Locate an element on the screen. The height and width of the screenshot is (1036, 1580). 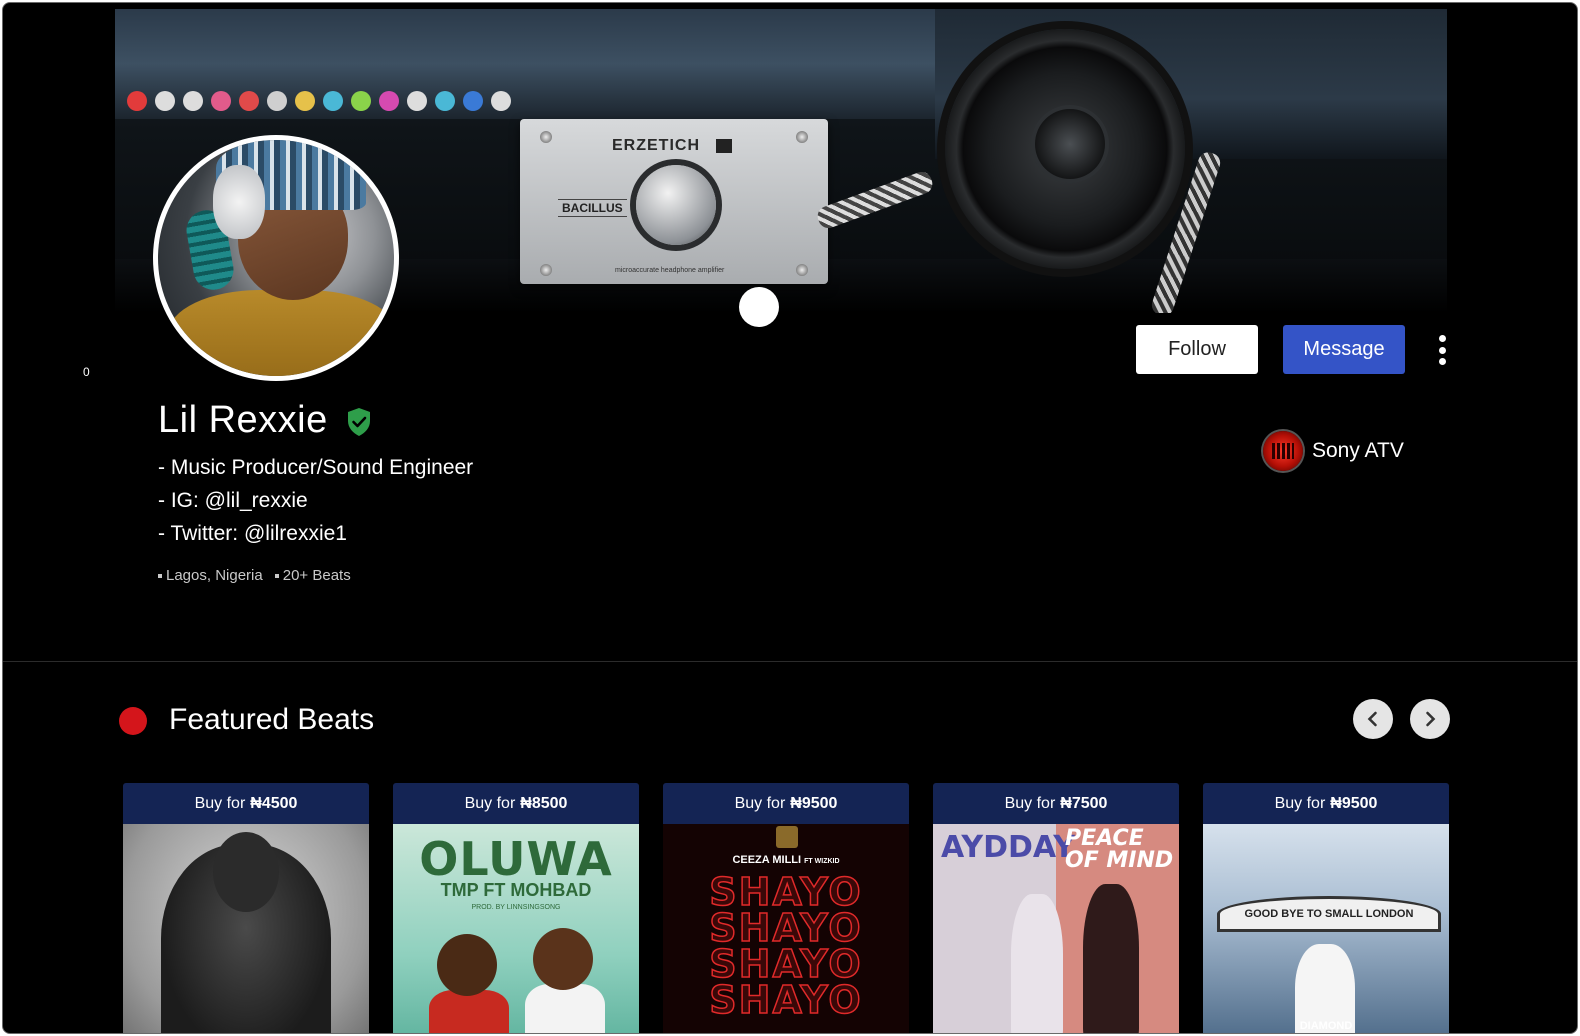
price: ₦8500 is located at coordinates (544, 803).